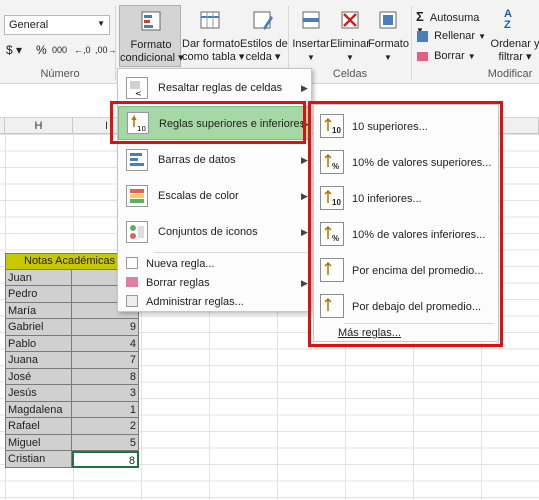 The height and width of the screenshot is (500, 539). I want to click on menu-item-label: Escalas de color, so click(198, 196).